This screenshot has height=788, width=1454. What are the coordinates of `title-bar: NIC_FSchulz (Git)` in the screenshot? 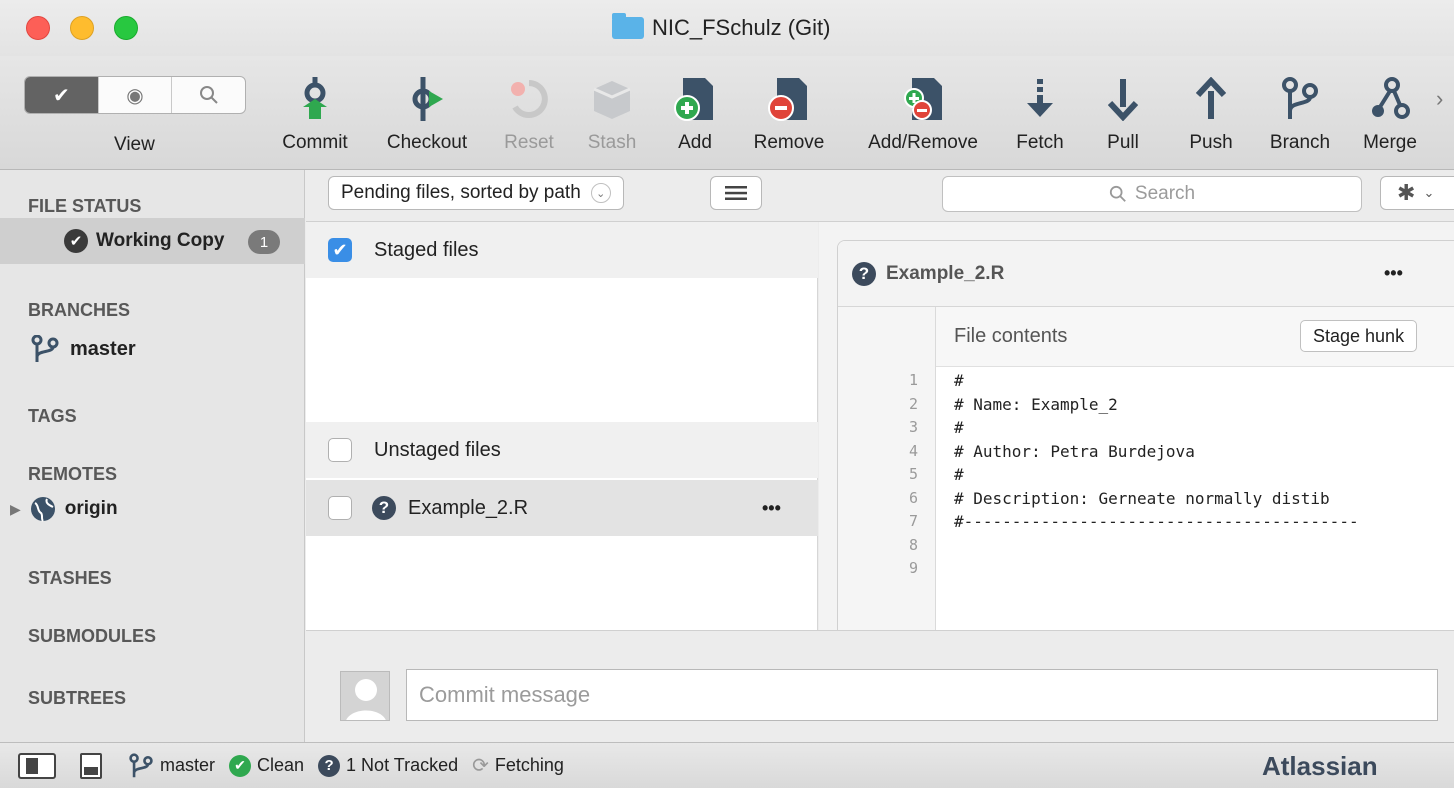 It's located at (727, 28).